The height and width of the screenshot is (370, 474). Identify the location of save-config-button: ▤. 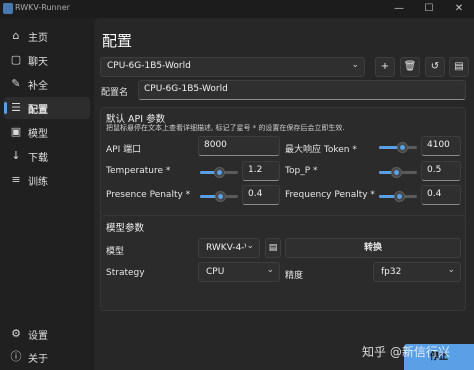
(459, 67).